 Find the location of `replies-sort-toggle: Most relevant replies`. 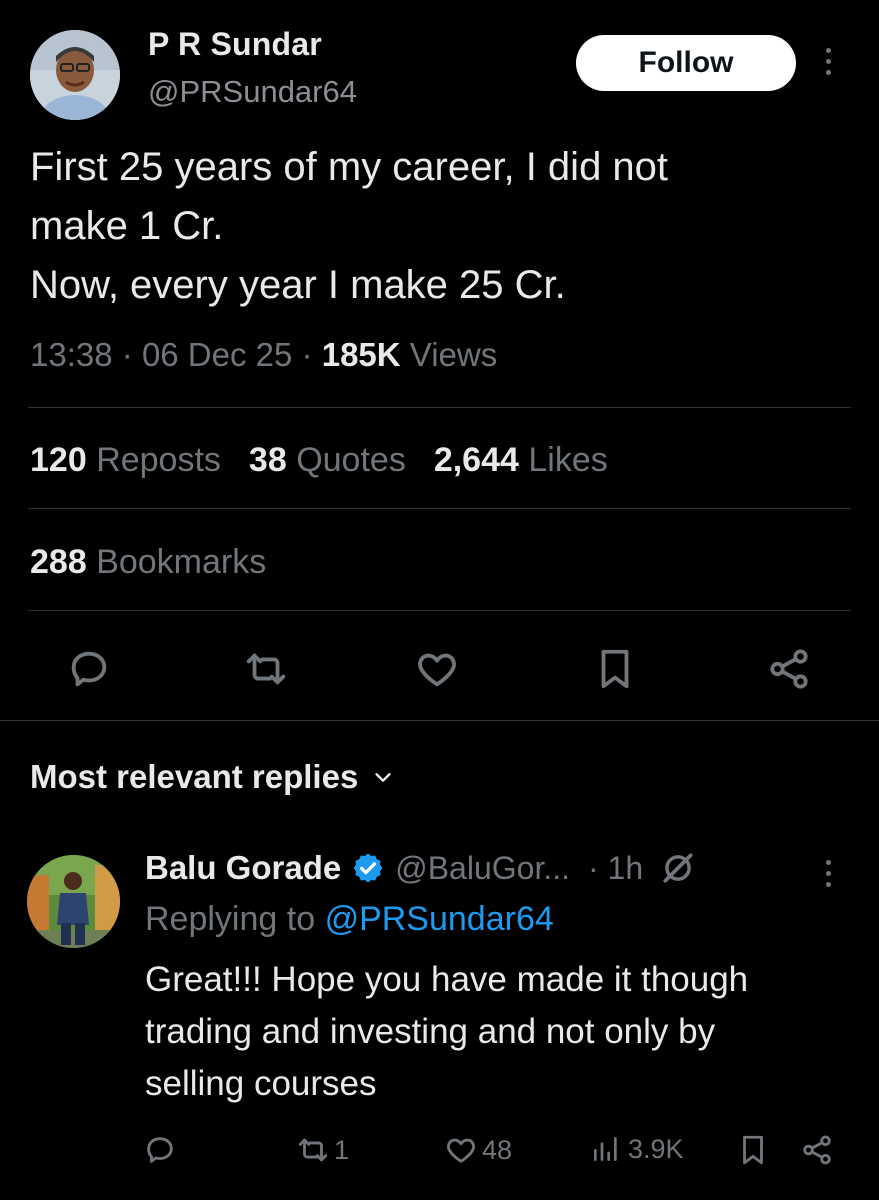

replies-sort-toggle: Most relevant replies is located at coordinates (212, 777).